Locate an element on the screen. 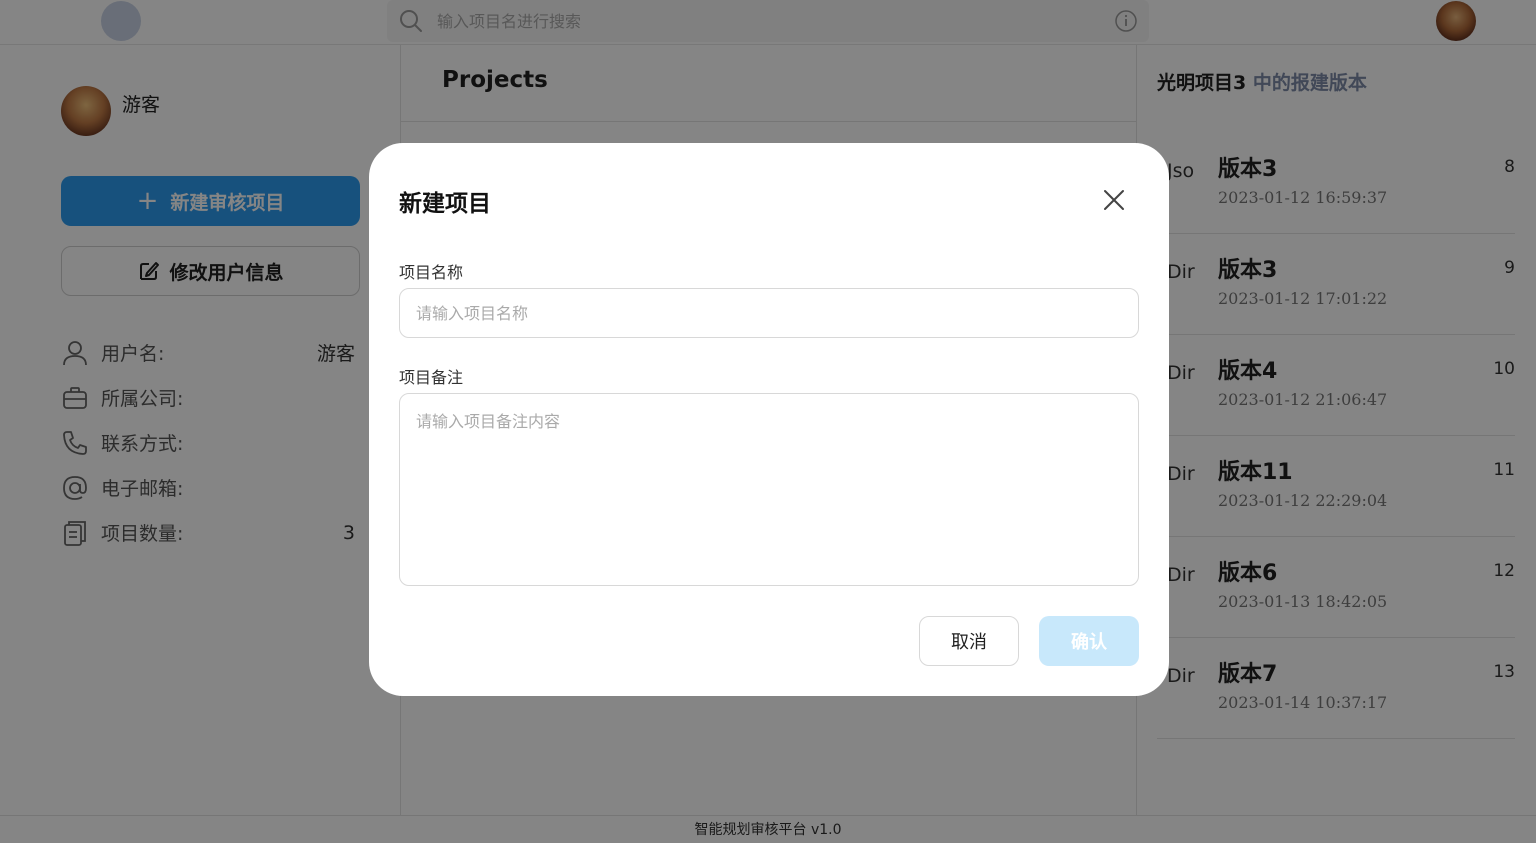  project-name-input is located at coordinates (769, 313).